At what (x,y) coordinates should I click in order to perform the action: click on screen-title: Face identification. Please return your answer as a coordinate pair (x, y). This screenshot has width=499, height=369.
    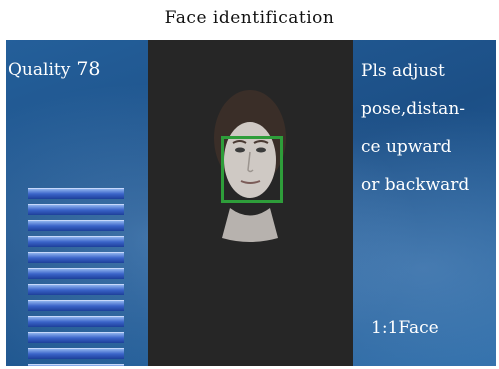
    Looking at the image, I should click on (249, 18).